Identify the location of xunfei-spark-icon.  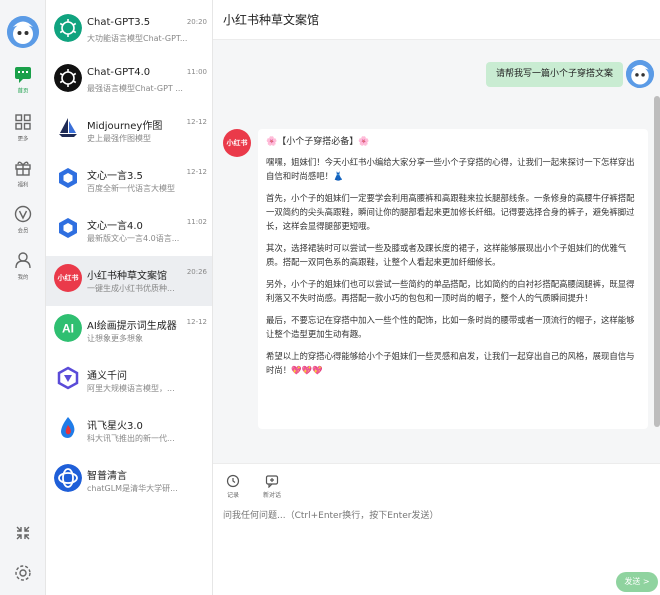
(68, 428).